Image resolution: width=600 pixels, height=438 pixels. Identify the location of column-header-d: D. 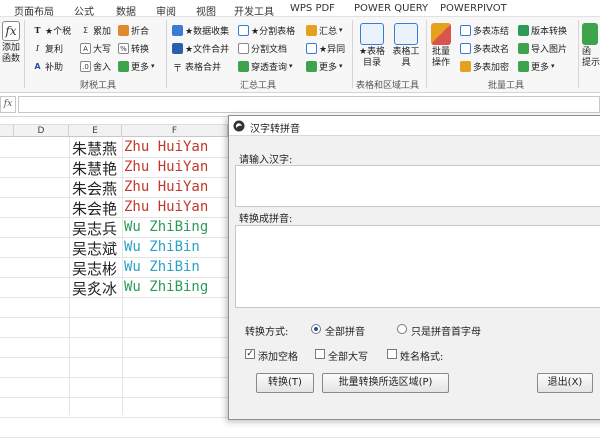
(41, 131).